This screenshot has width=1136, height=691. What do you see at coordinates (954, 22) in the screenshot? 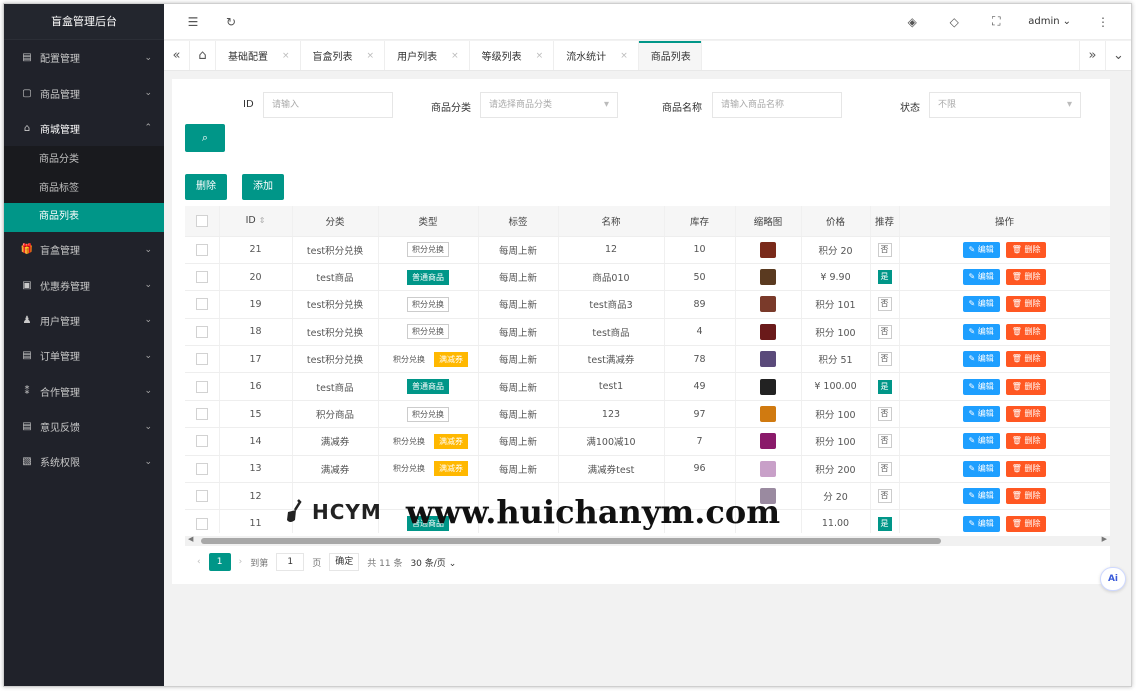
I see `tag-icon: ◇` at bounding box center [954, 22].